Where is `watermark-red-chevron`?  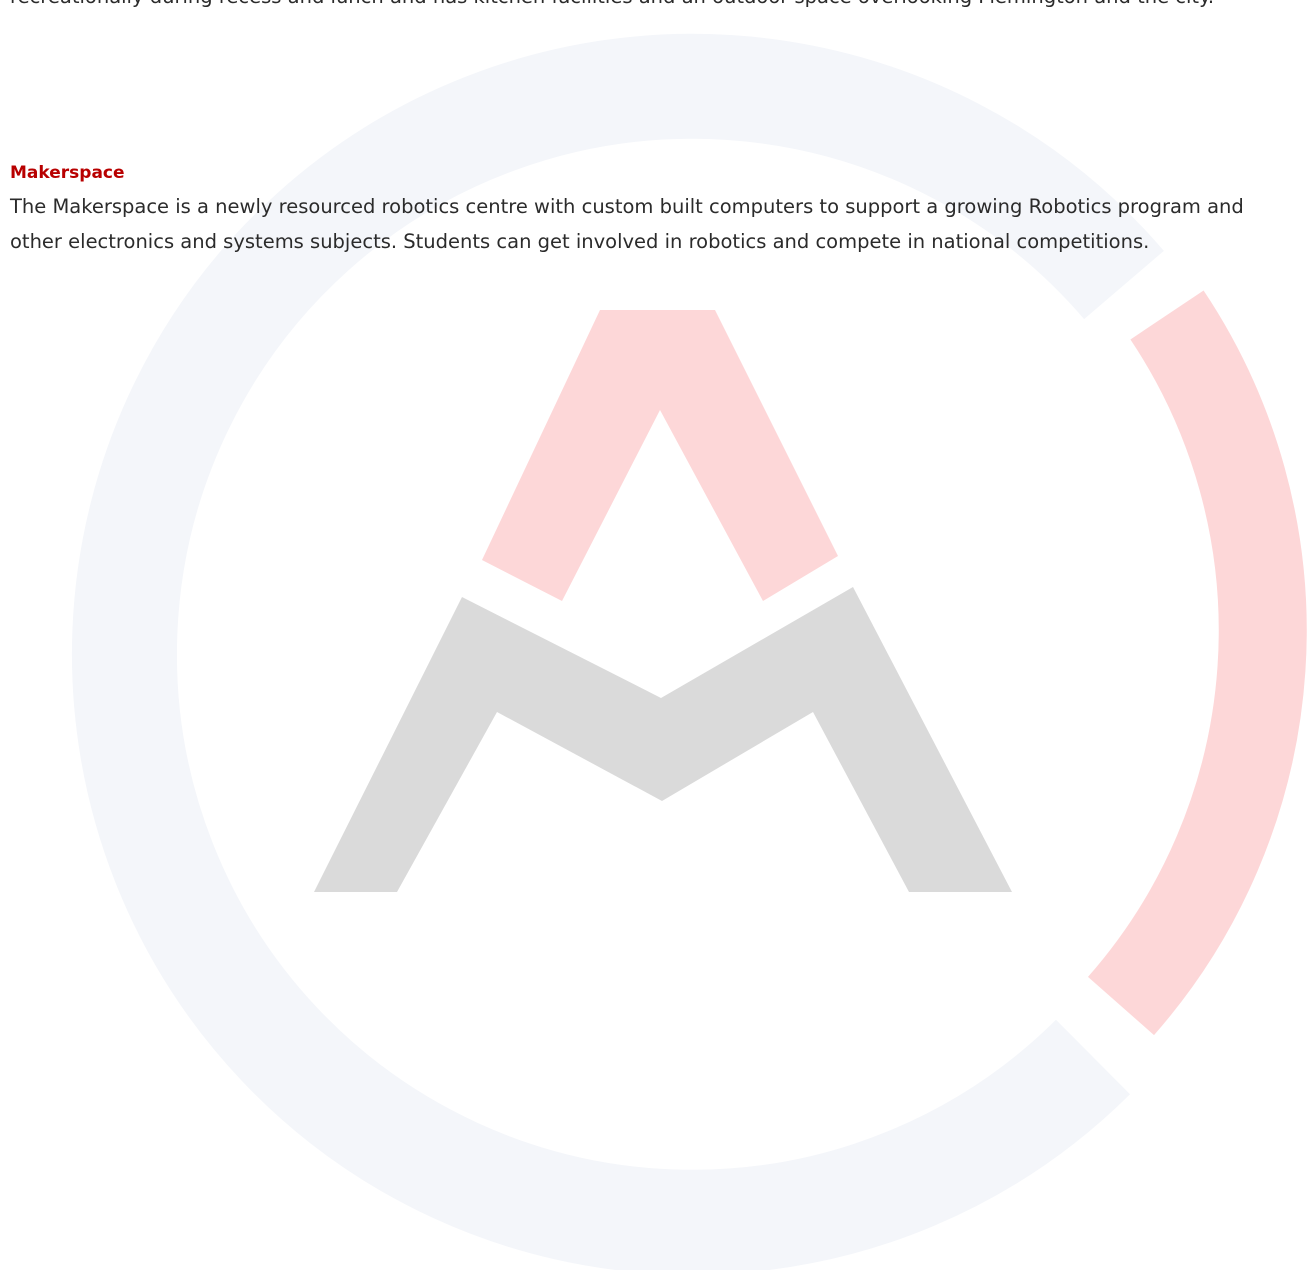 watermark-red-chevron is located at coordinates (660, 455).